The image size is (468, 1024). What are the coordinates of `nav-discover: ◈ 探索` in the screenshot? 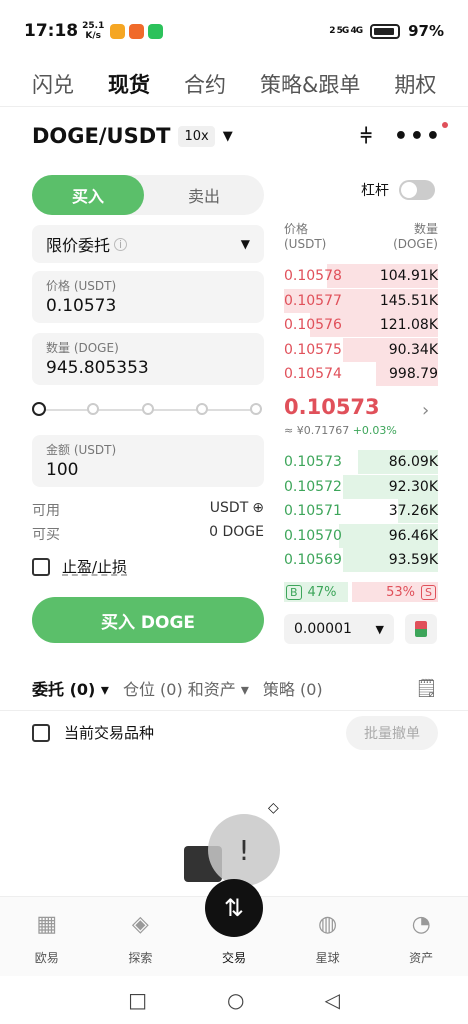 It's located at (141, 936).